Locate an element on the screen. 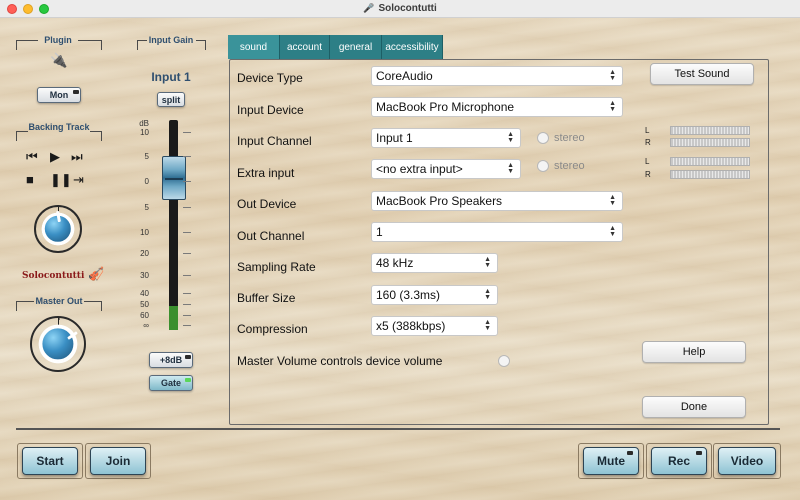 Image resolution: width=800 pixels, height=500 pixels. compression-select: x5 (388kbps) ▲ ▼ is located at coordinates (434, 326).